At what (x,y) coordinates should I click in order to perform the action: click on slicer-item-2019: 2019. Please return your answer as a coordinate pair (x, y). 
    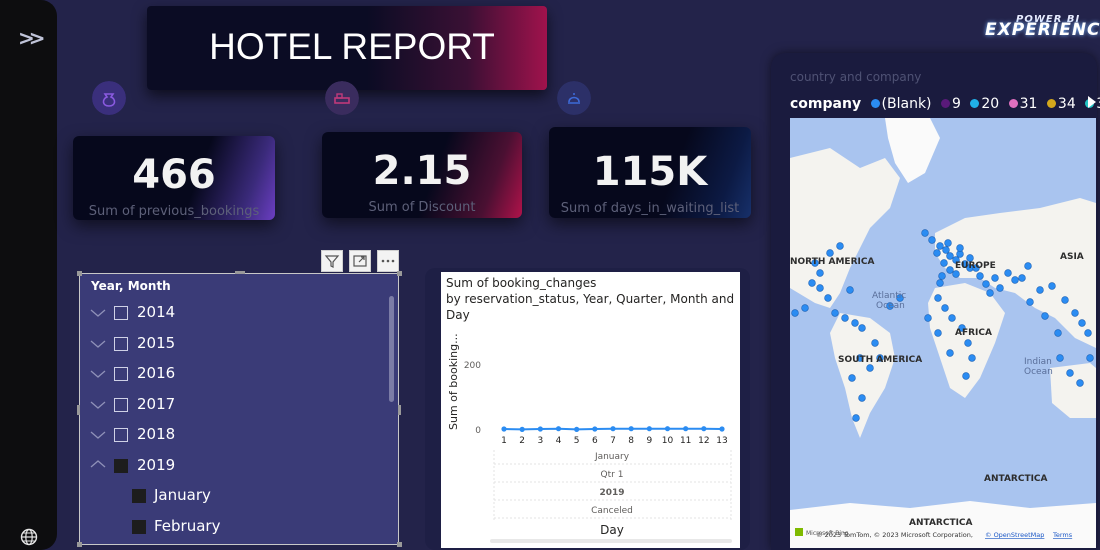
    Looking at the image, I should click on (230, 469).